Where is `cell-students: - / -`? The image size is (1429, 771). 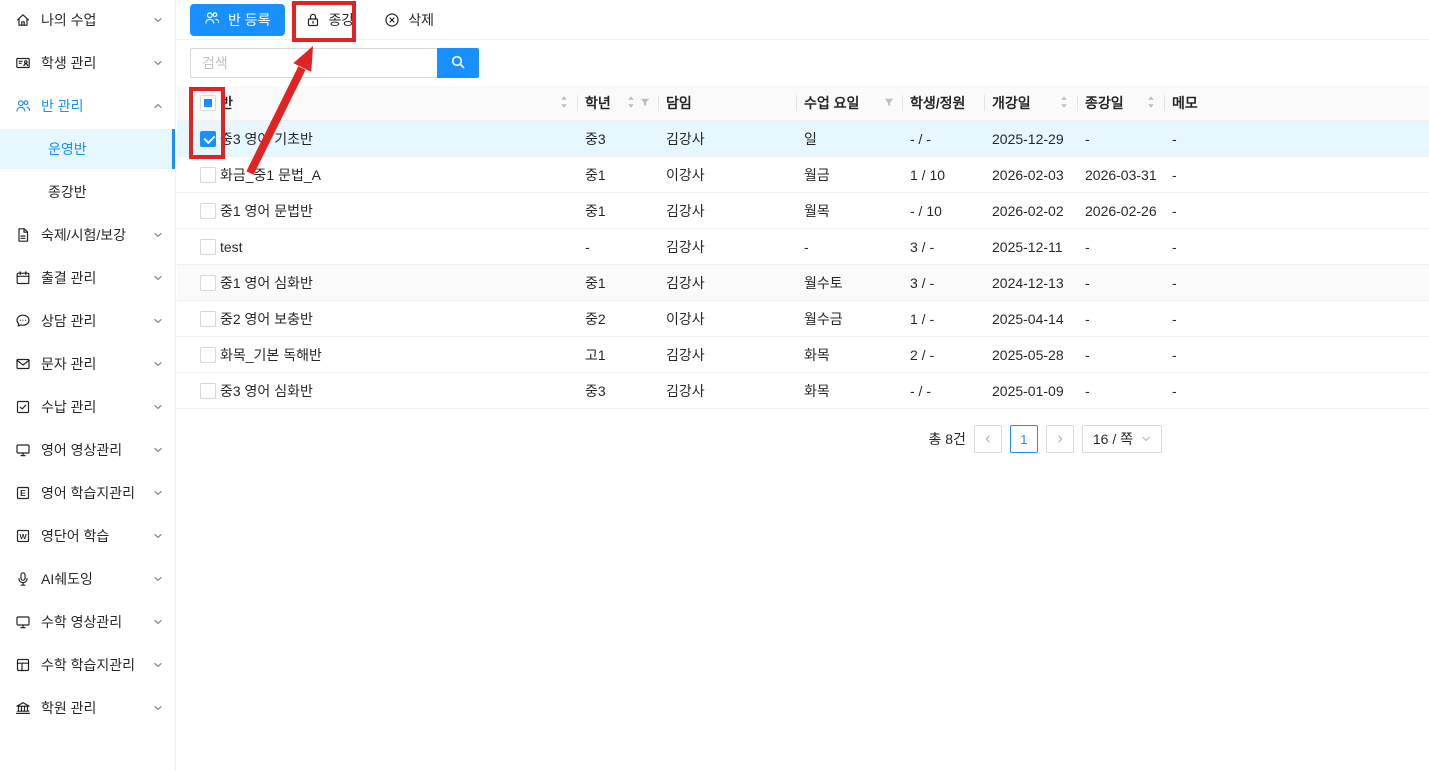
cell-students: - / - is located at coordinates (943, 138).